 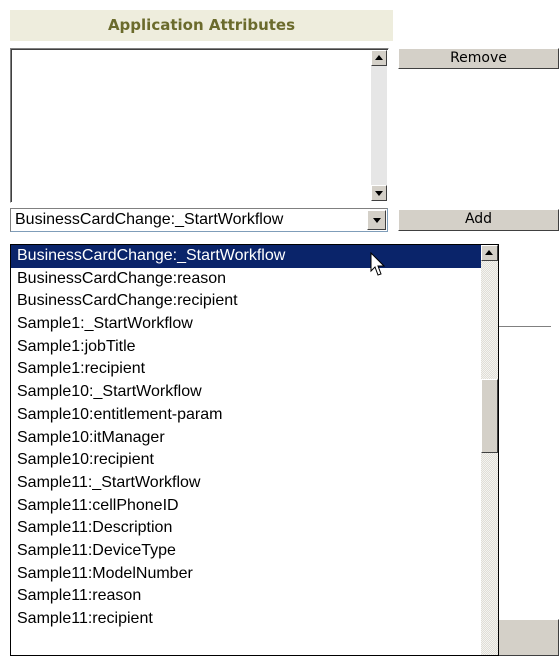 What do you see at coordinates (246, 506) in the screenshot?
I see `dropdown-option: Sample11:cellPhoneID` at bounding box center [246, 506].